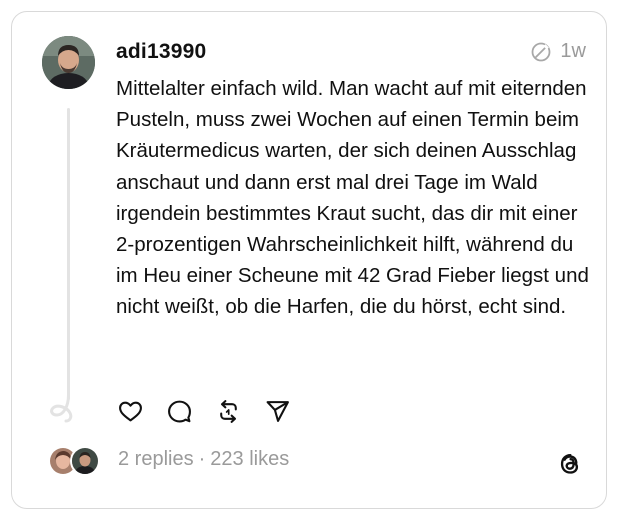 The image size is (620, 521). I want to click on thread-loop-icon, so click(61, 408).